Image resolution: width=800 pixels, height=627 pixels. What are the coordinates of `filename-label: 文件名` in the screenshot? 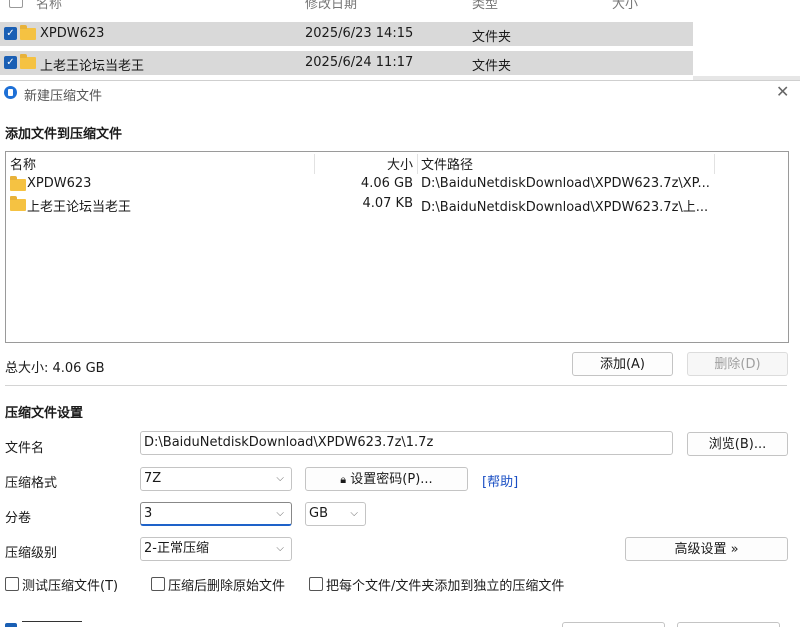 It's located at (25, 448).